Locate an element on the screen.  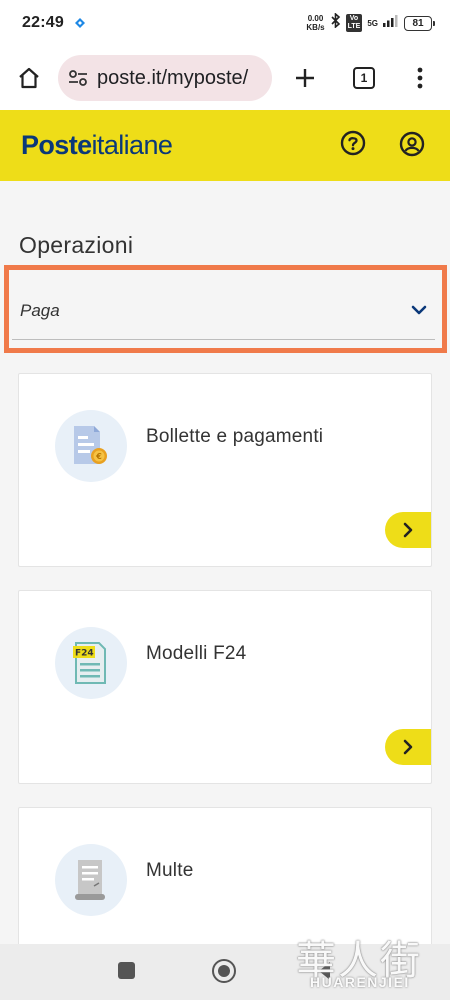
browser-menu-button is located at coordinates (420, 78).